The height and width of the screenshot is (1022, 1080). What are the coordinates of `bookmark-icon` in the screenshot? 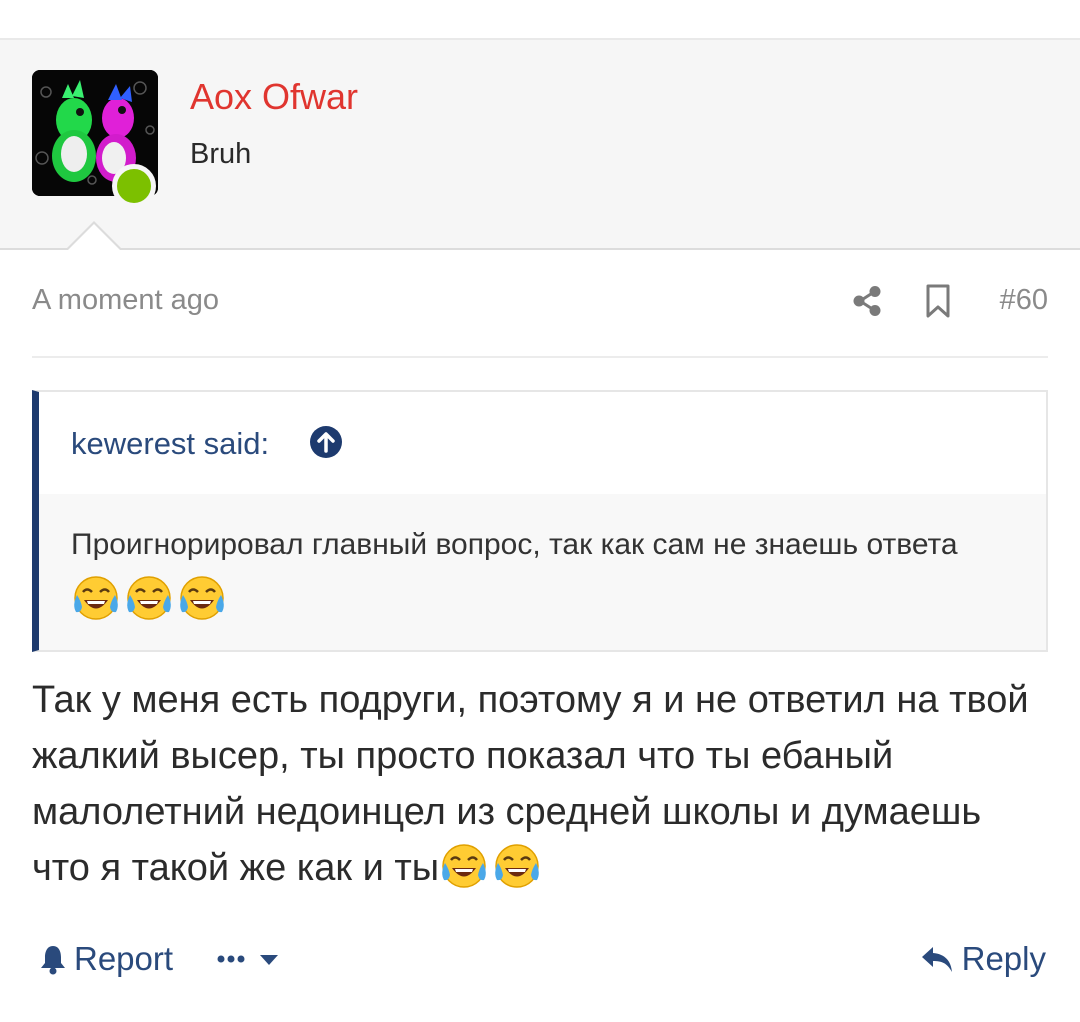 It's located at (938, 301).